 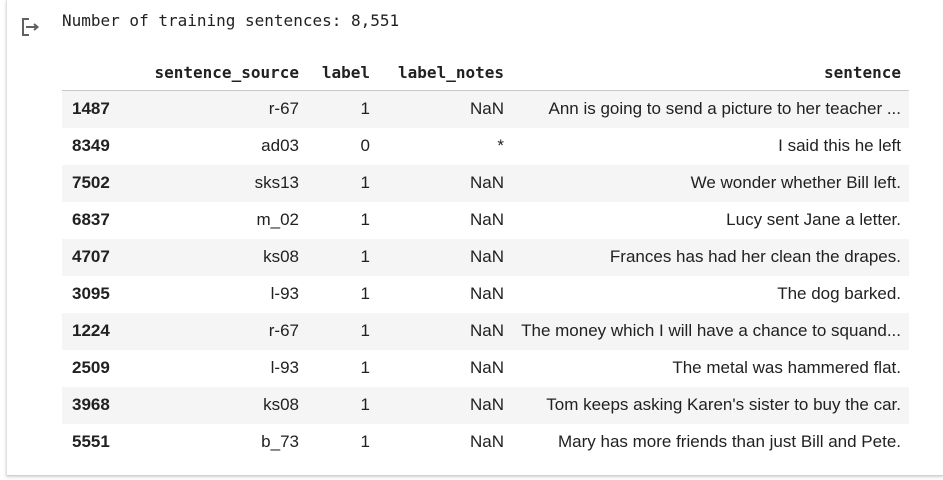 What do you see at coordinates (755, 256) in the screenshot?
I see `cell-sentence: Frances has had her clean the drapes.` at bounding box center [755, 256].